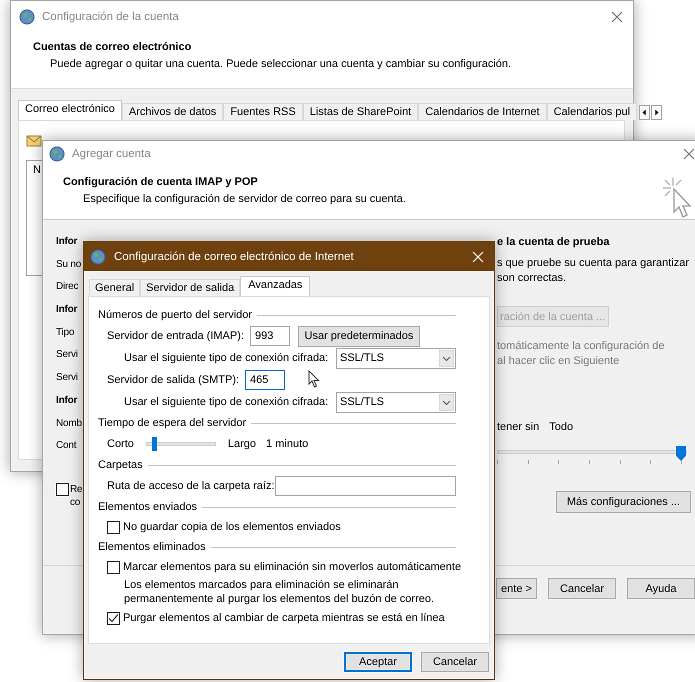 Image resolution: width=695 pixels, height=682 pixels. Describe the element at coordinates (34, 140) in the screenshot. I see `envelope-icon` at that location.